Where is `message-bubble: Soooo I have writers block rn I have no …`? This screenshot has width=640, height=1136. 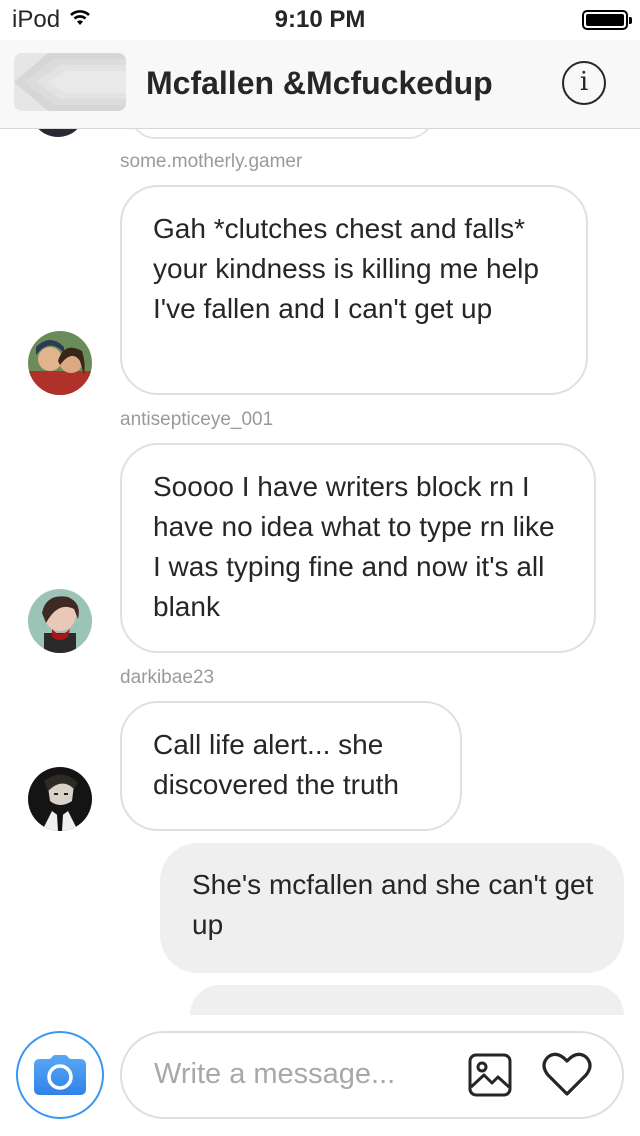
message-bubble: Soooo I have writers block rn I have no … is located at coordinates (358, 548).